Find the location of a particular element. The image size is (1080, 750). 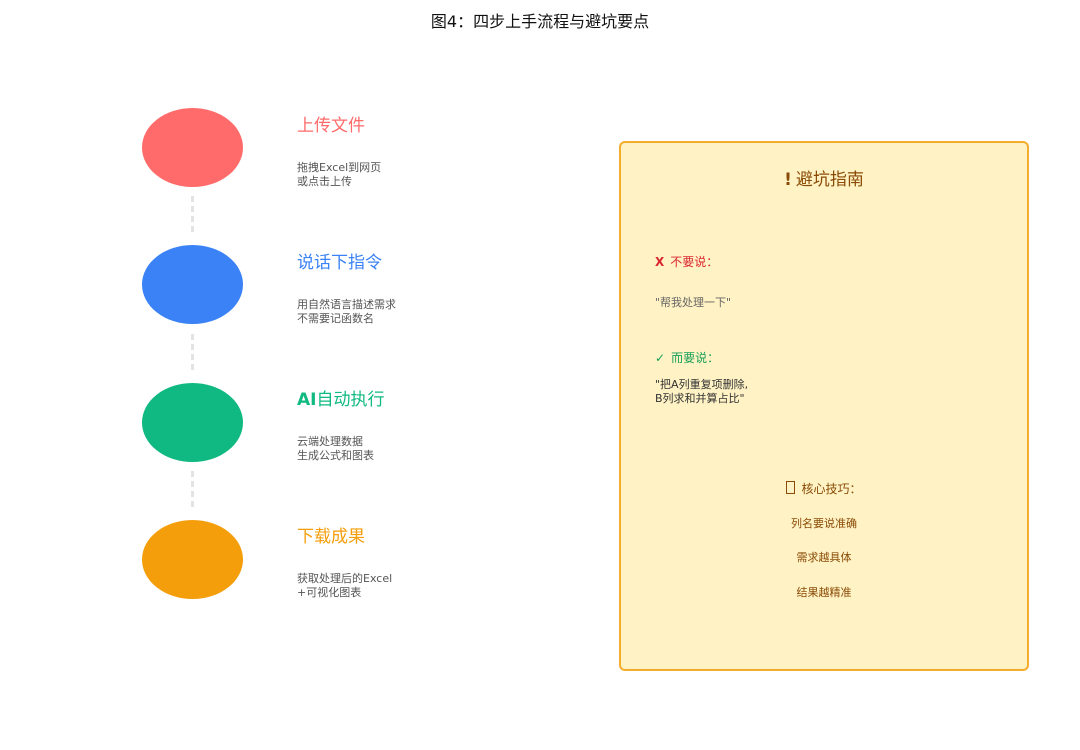

tip-box-icon is located at coordinates (791, 487).